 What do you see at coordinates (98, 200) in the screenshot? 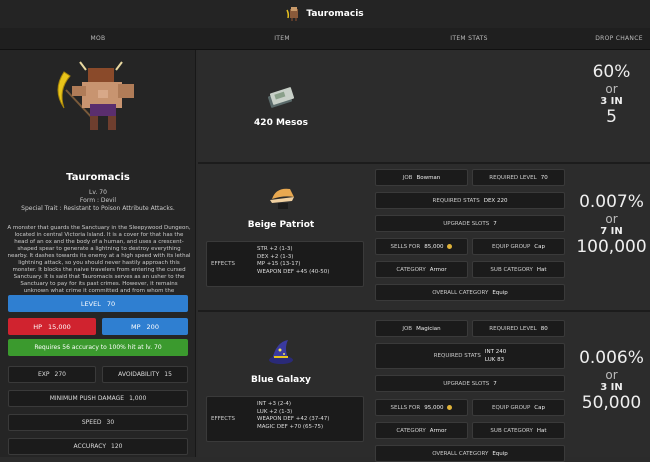
I see `mob-form-text: Form : Devil` at bounding box center [98, 200].